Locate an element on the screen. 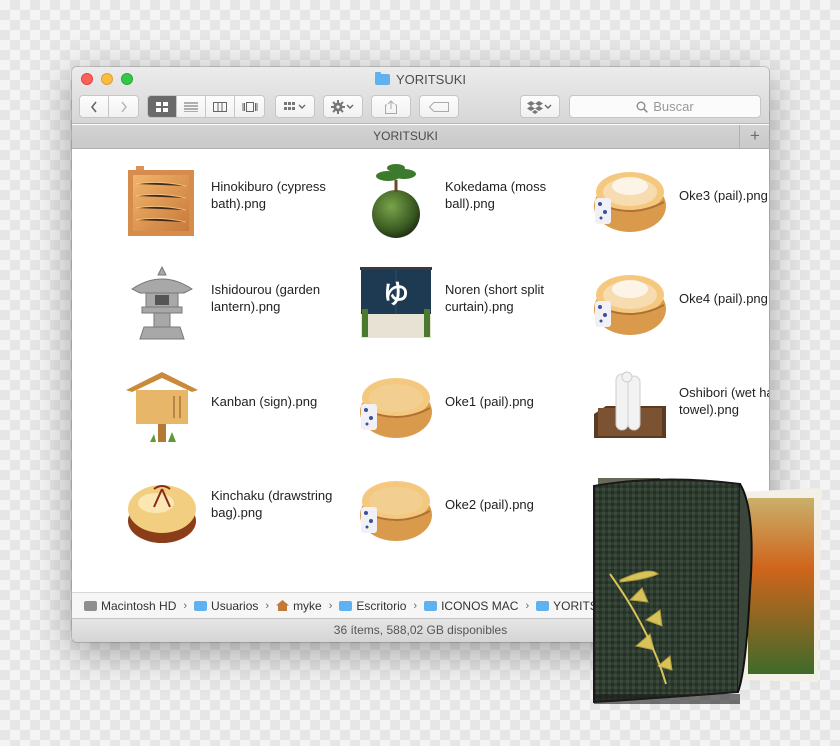  search-placeholder: Buscar is located at coordinates (673, 106).